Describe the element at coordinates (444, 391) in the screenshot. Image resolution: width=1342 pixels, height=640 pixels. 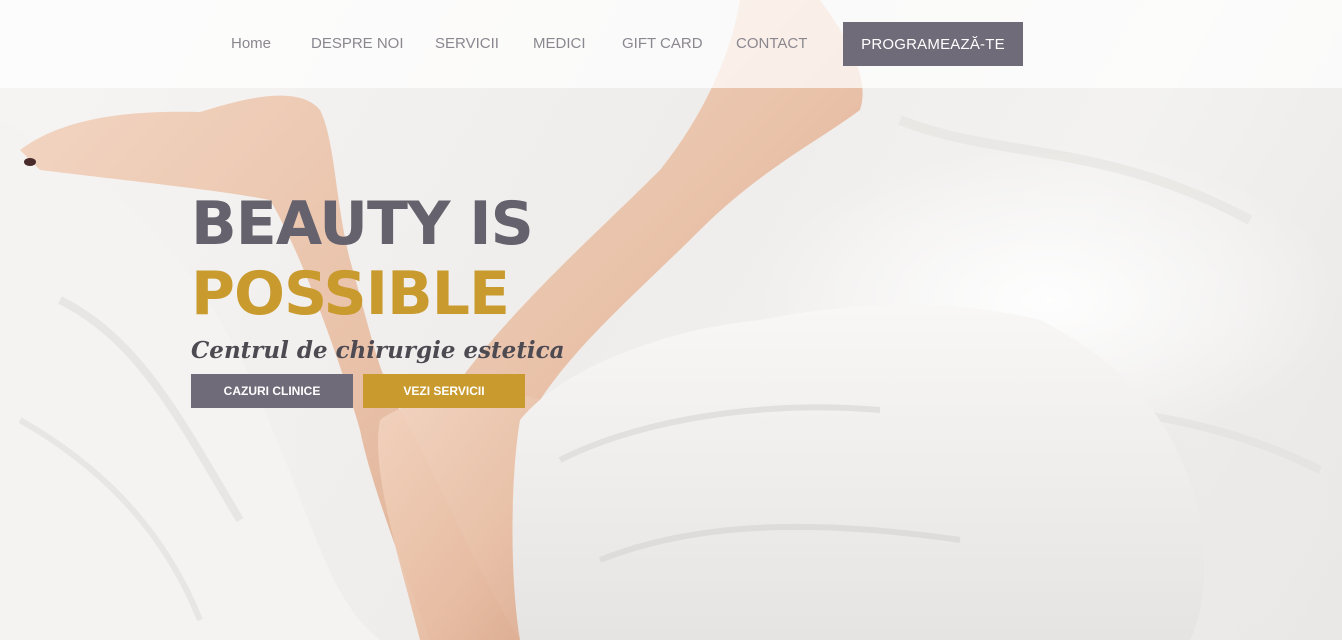
I see `view-services-button: VEZI SERVICII` at that location.